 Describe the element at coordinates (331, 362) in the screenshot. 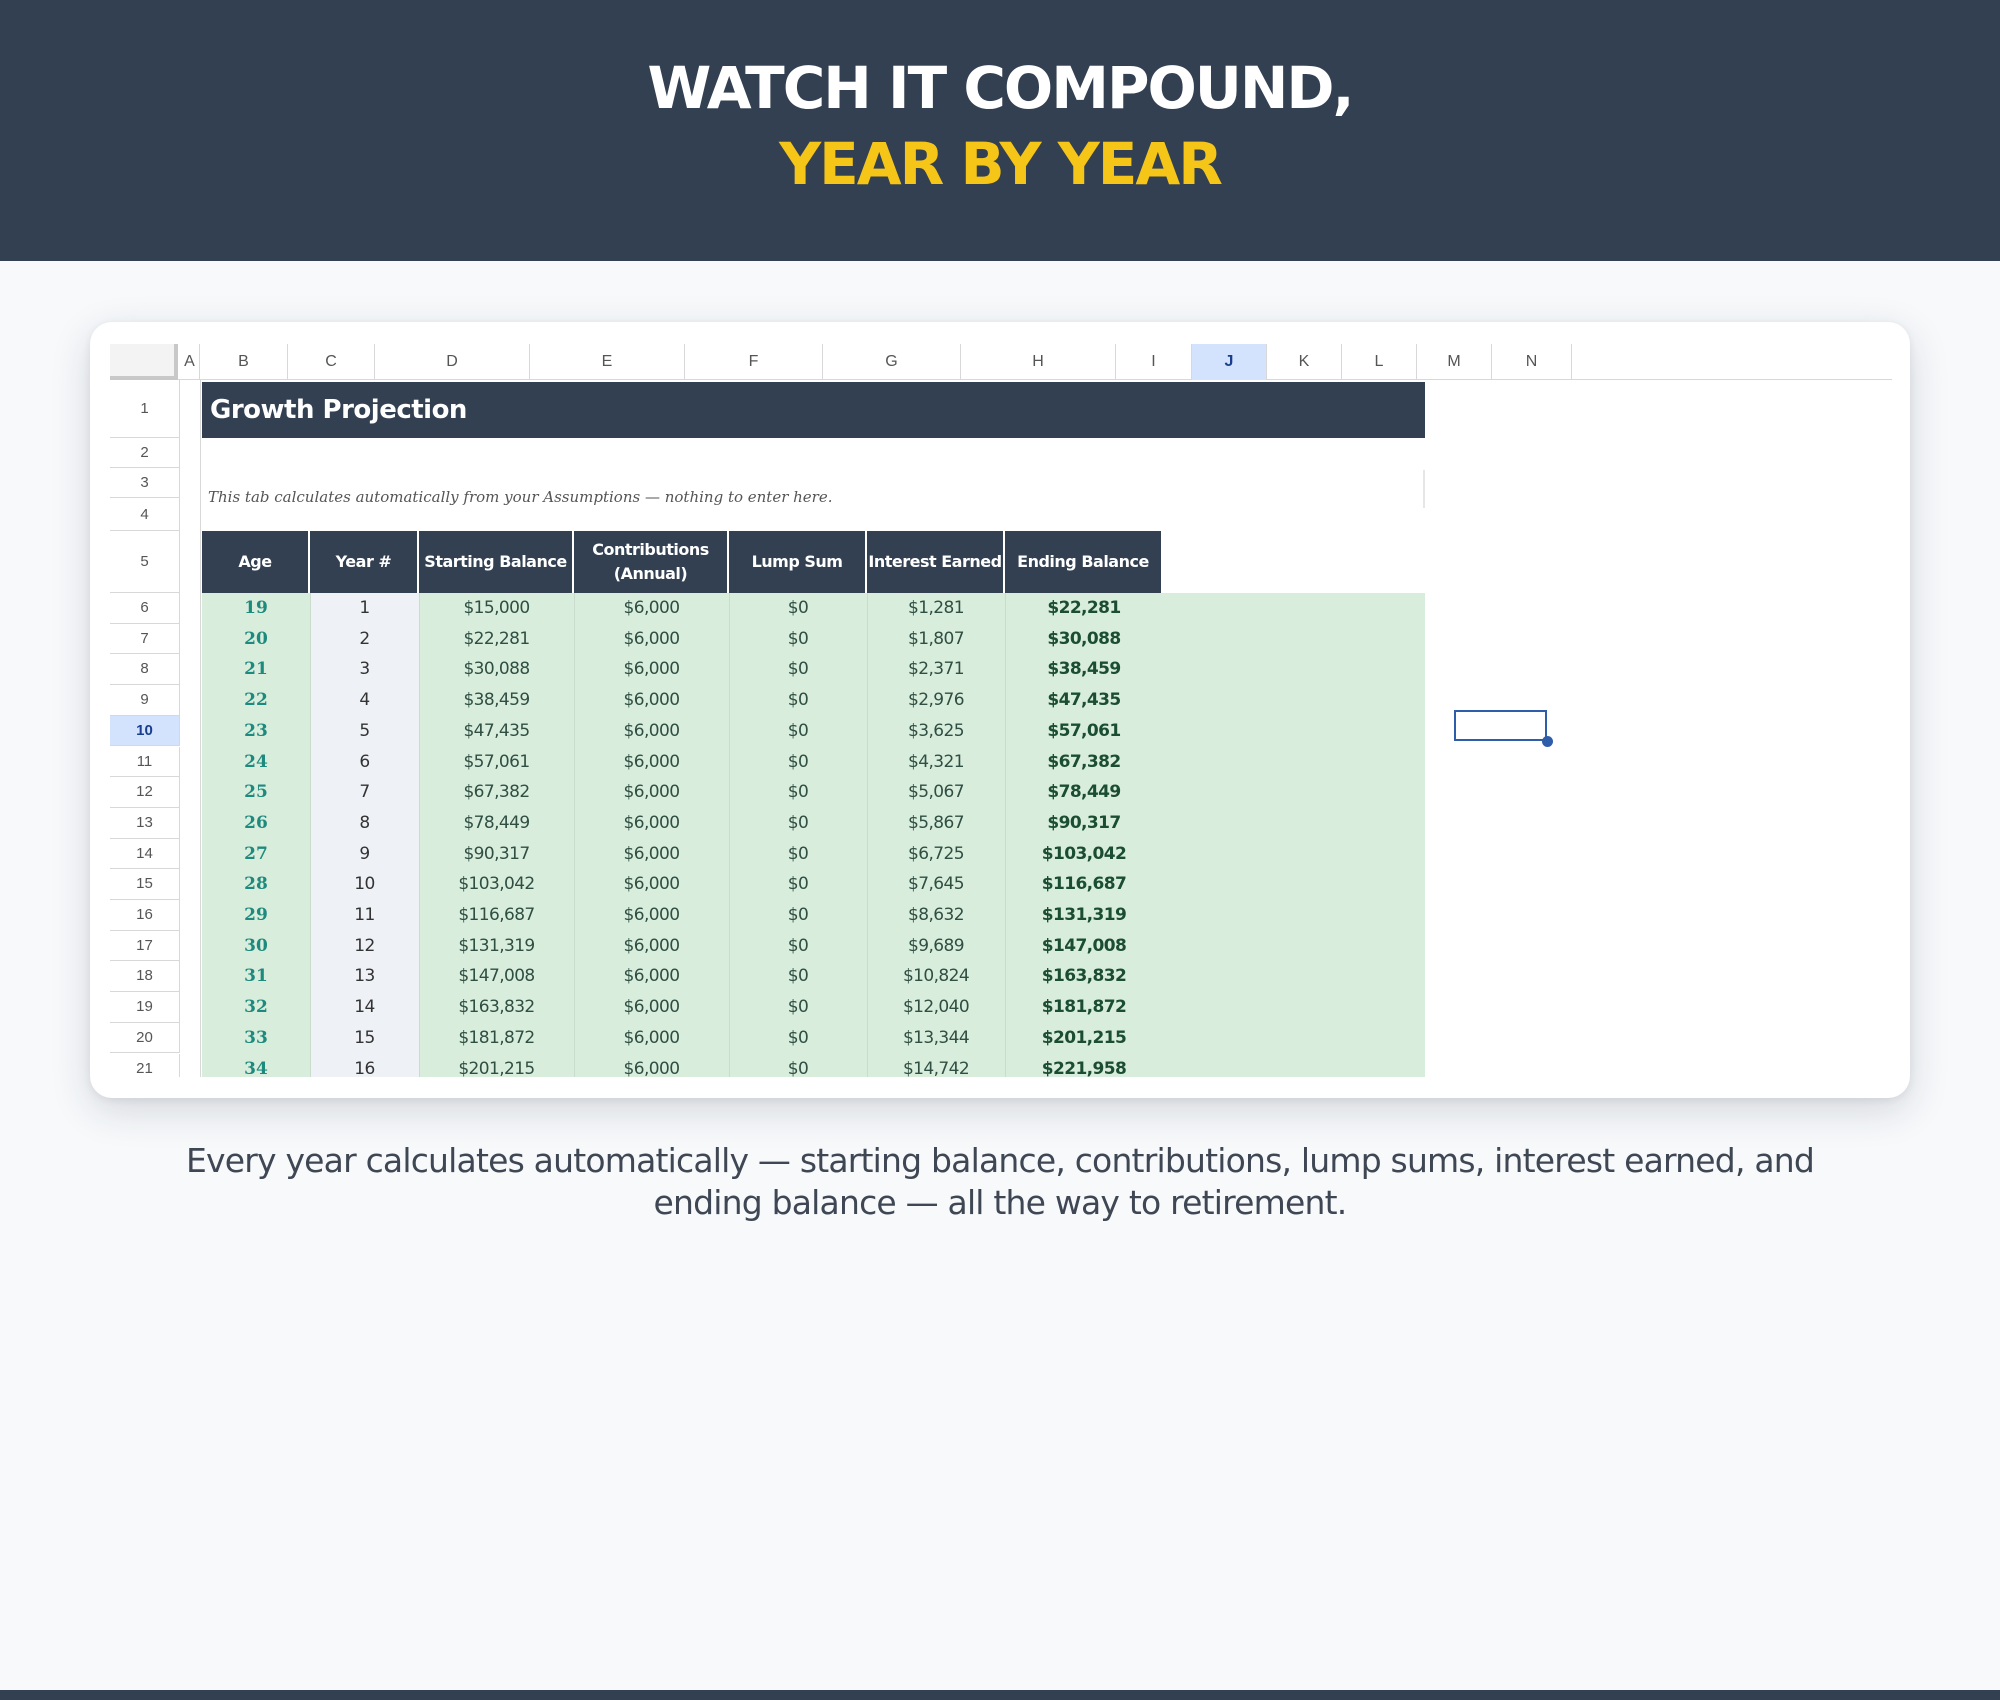

I see `column-header-c: C` at that location.